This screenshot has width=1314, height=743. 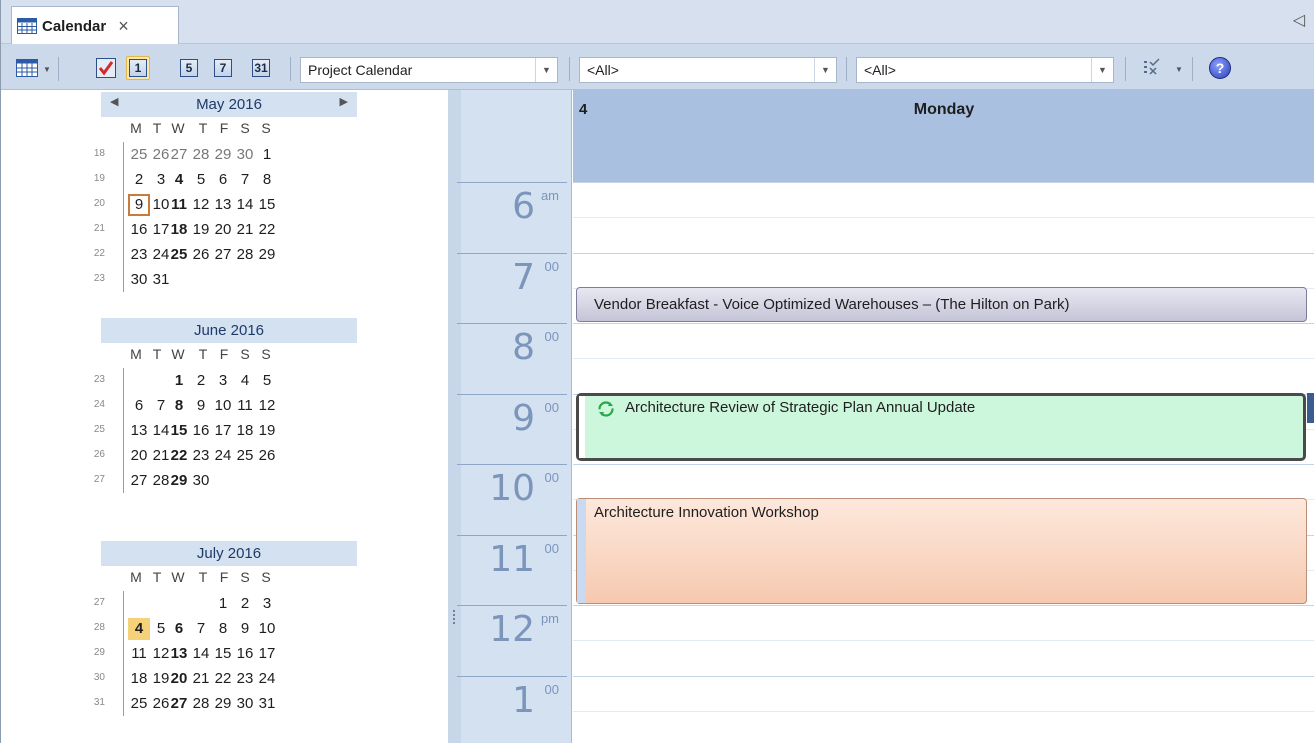 I want to click on task-view-button, so click(x=106, y=68).